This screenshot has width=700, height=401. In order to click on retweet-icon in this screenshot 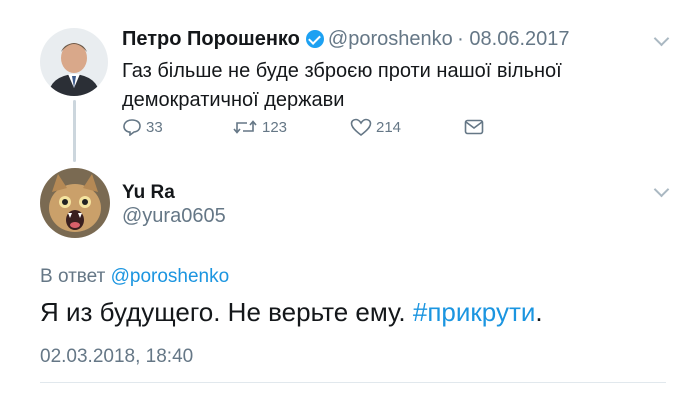, I will do `click(245, 127)`.